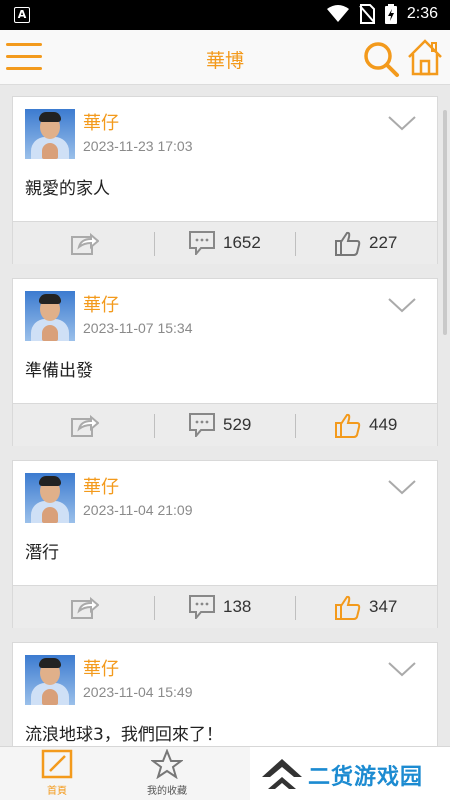  I want to click on star-icon, so click(167, 764).